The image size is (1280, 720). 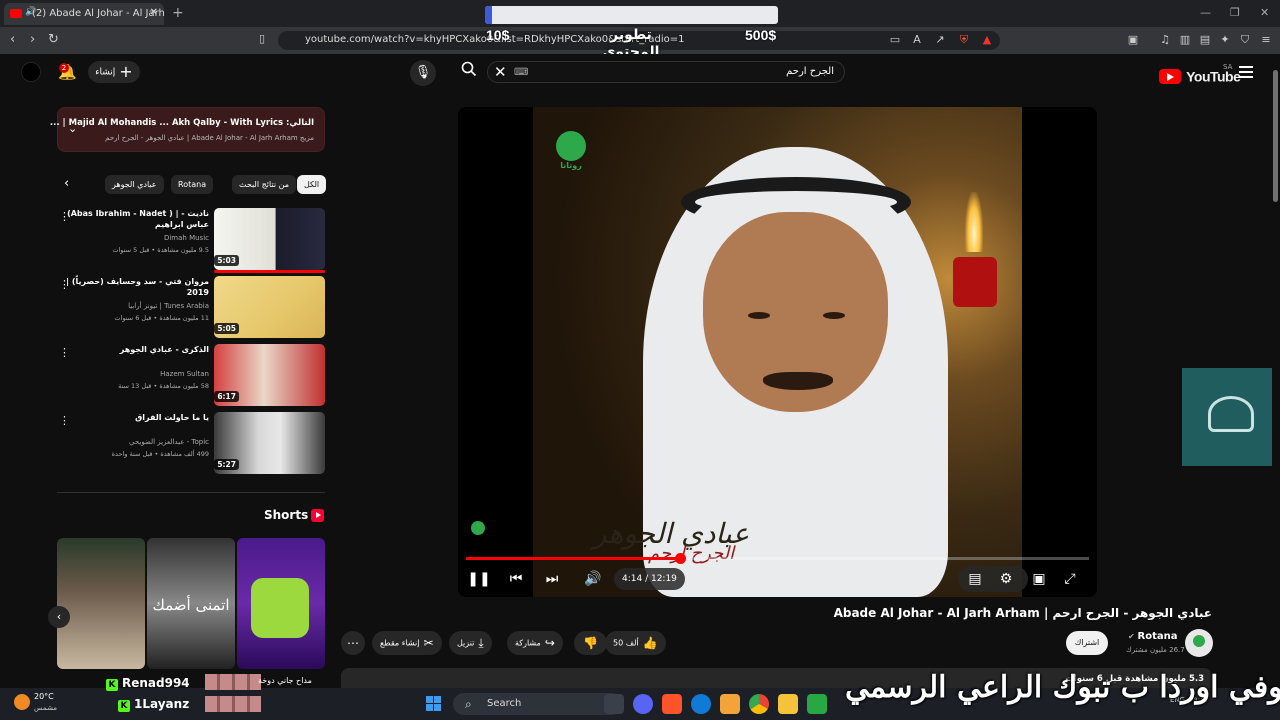 I want to click on more-actions-button: ⋯, so click(x=353, y=643).